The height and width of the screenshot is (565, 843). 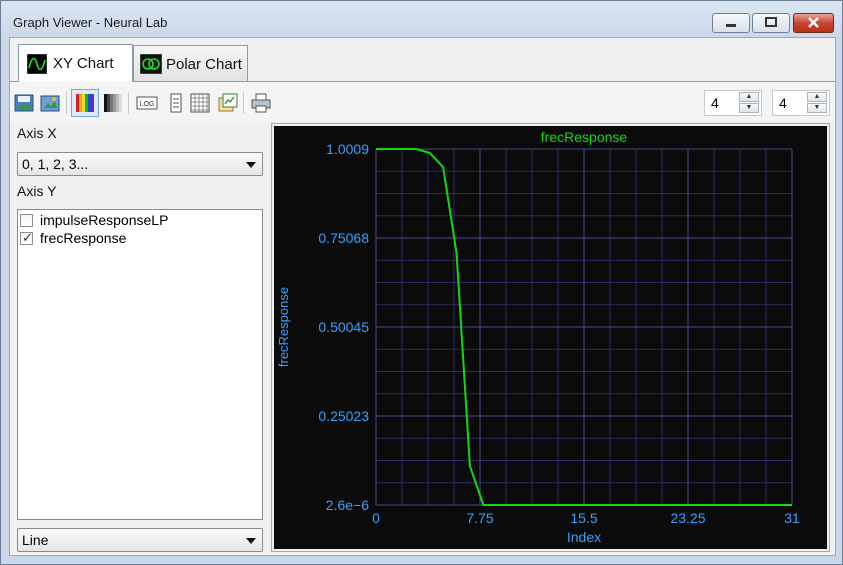 What do you see at coordinates (792, 518) in the screenshot?
I see `x-tick-label: 31` at bounding box center [792, 518].